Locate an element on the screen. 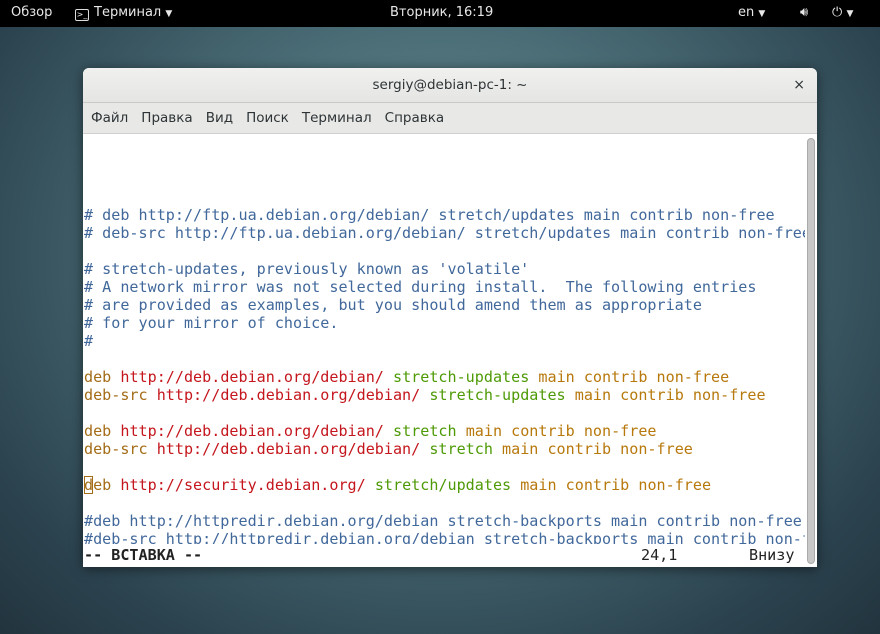 The height and width of the screenshot is (634, 880). text-line: # is located at coordinates (444, 341).